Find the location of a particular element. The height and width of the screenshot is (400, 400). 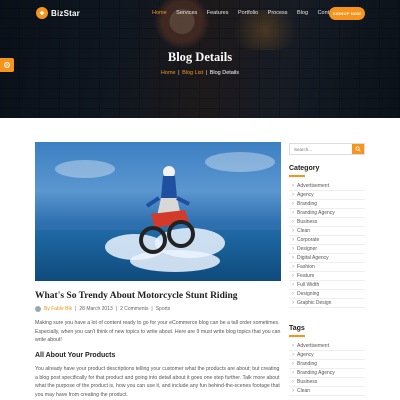

category-item: Fashion is located at coordinates (327, 267).